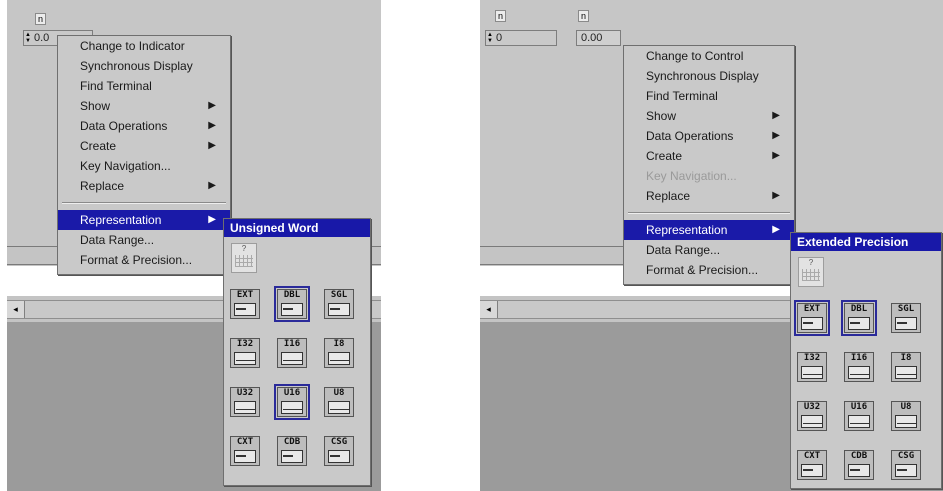 The width and height of the screenshot is (943, 491). What do you see at coordinates (136, 66) in the screenshot?
I see `menu-item-label: Synchronous Display` at bounding box center [136, 66].